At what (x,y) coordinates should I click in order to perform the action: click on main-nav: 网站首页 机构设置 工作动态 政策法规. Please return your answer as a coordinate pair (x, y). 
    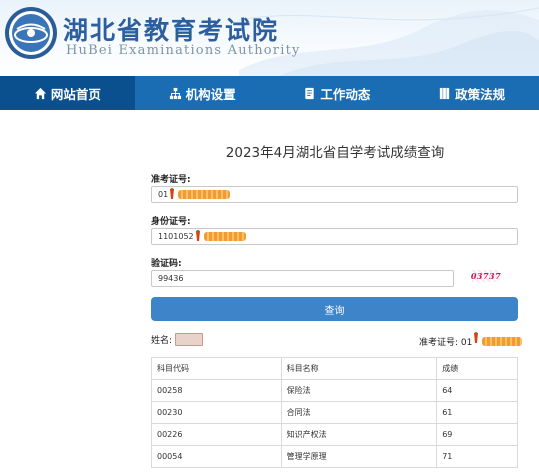
    Looking at the image, I should click on (269, 93).